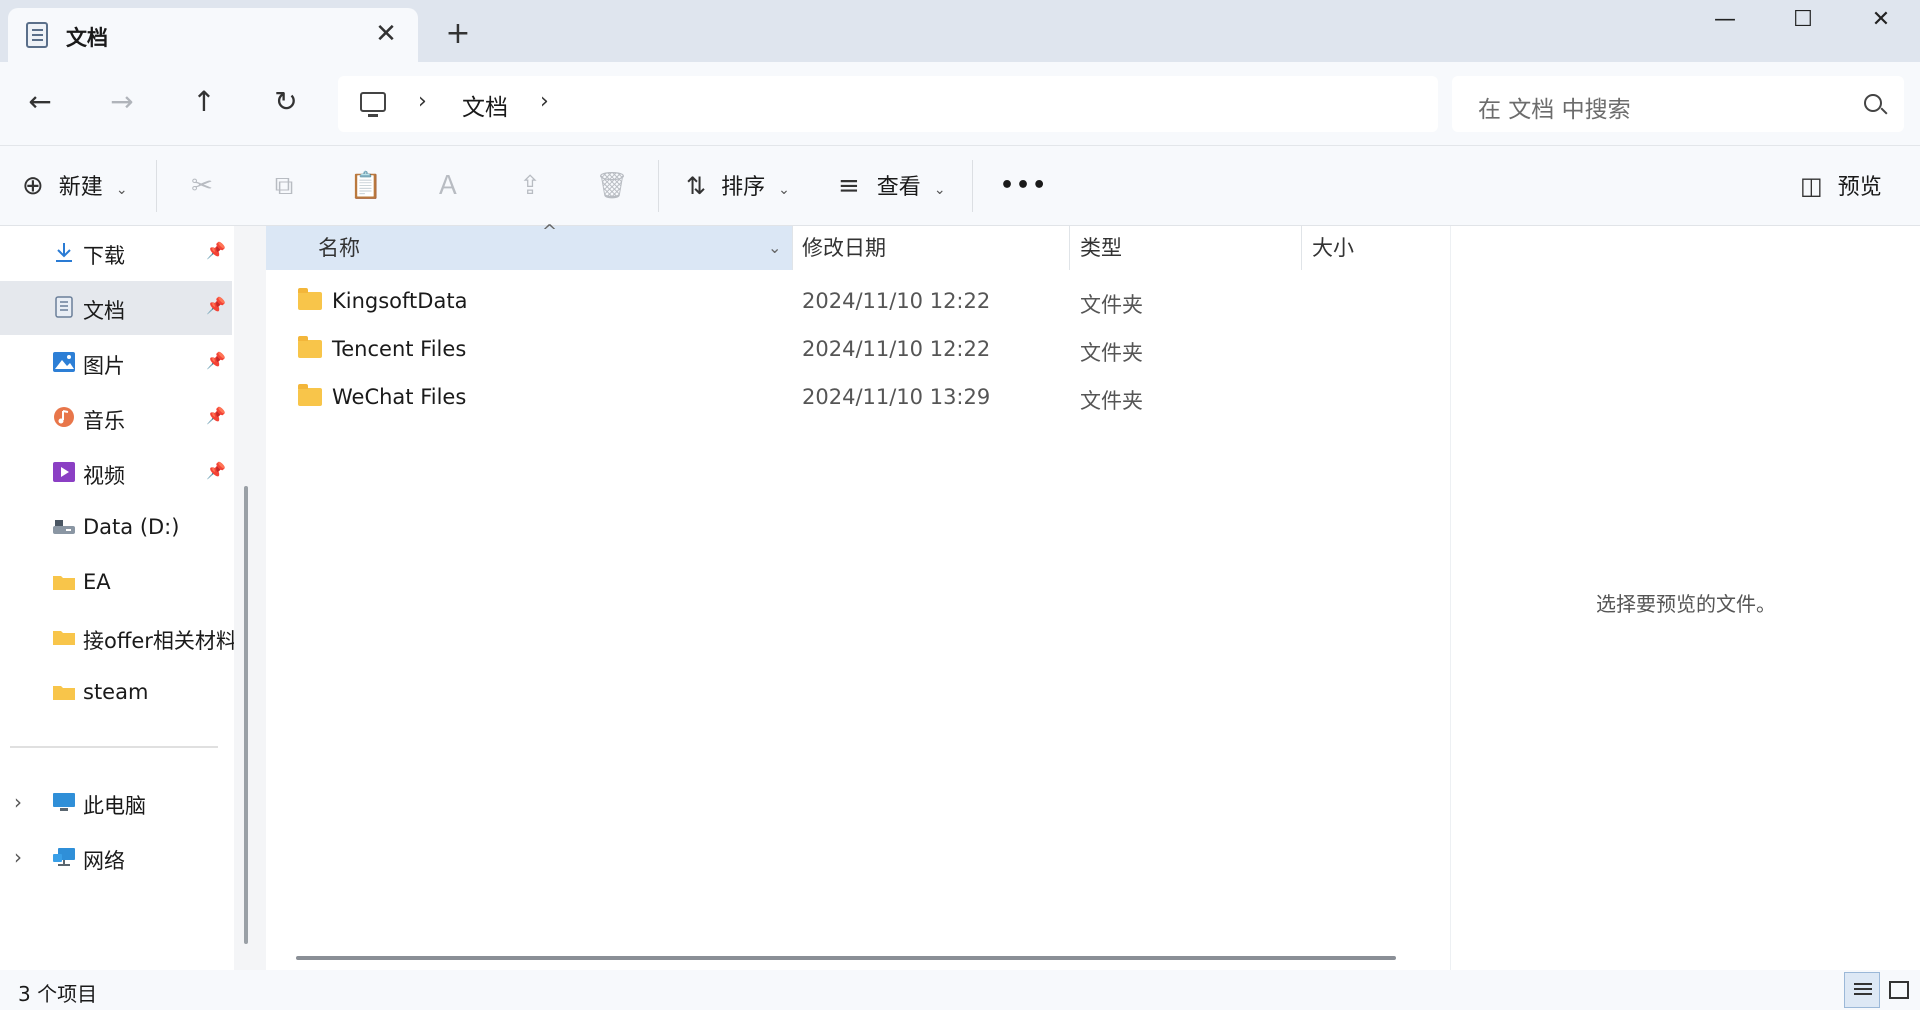 This screenshot has height=1010, width=1920. What do you see at coordinates (58, 994) in the screenshot?
I see `item-count: 3 个项目` at bounding box center [58, 994].